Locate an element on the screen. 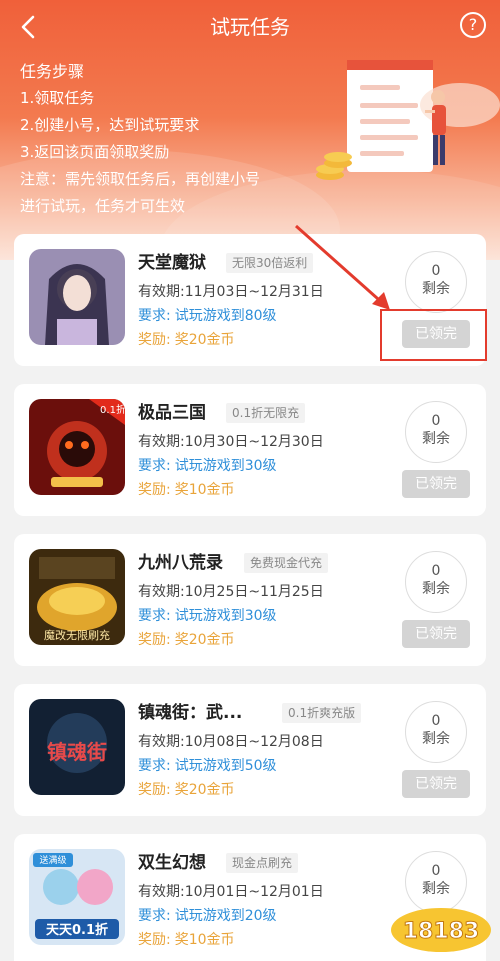 Image resolution: width=500 pixels, height=961 pixels. game-icon: 镇魂街 is located at coordinates (77, 747).